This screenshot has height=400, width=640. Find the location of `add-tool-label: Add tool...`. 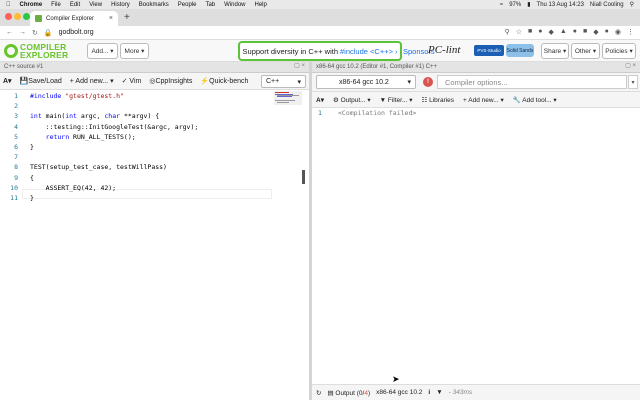

add-tool-label: Add tool... is located at coordinates (537, 100).